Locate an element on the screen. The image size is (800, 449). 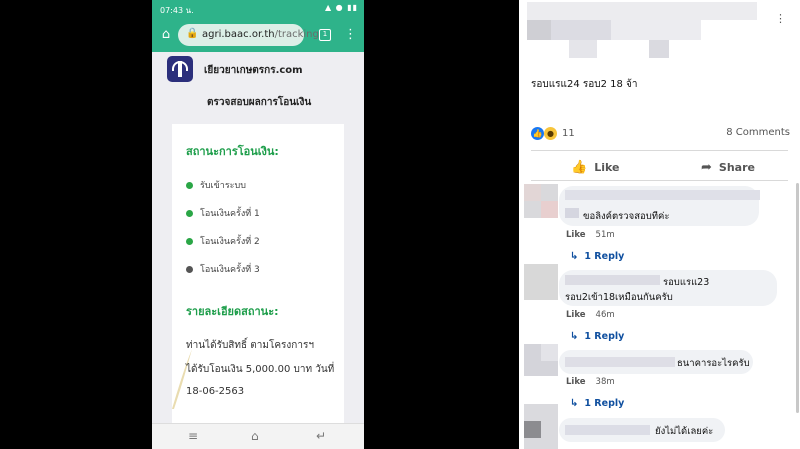
blurred-avatar is located at coordinates (539, 30).